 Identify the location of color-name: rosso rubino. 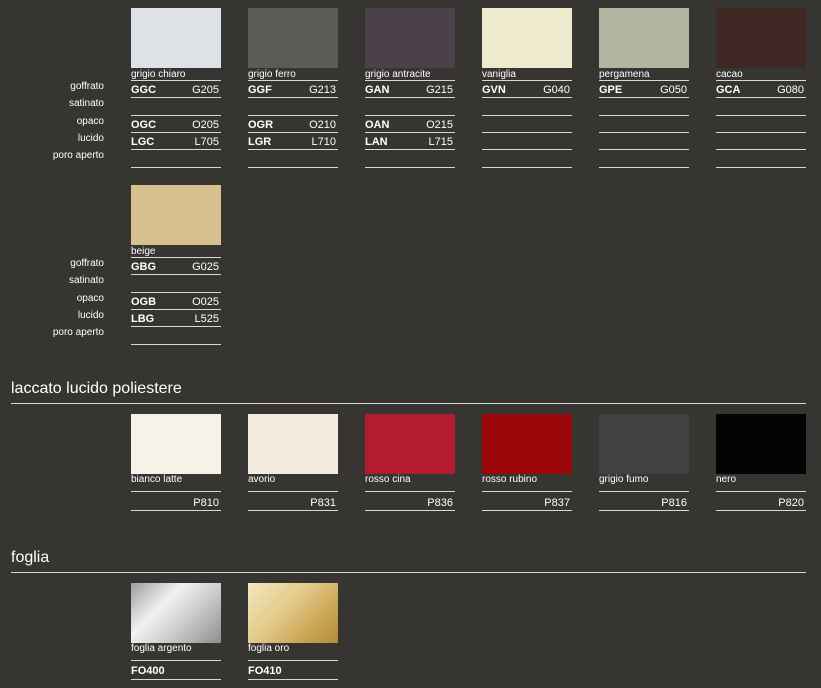
(510, 479).